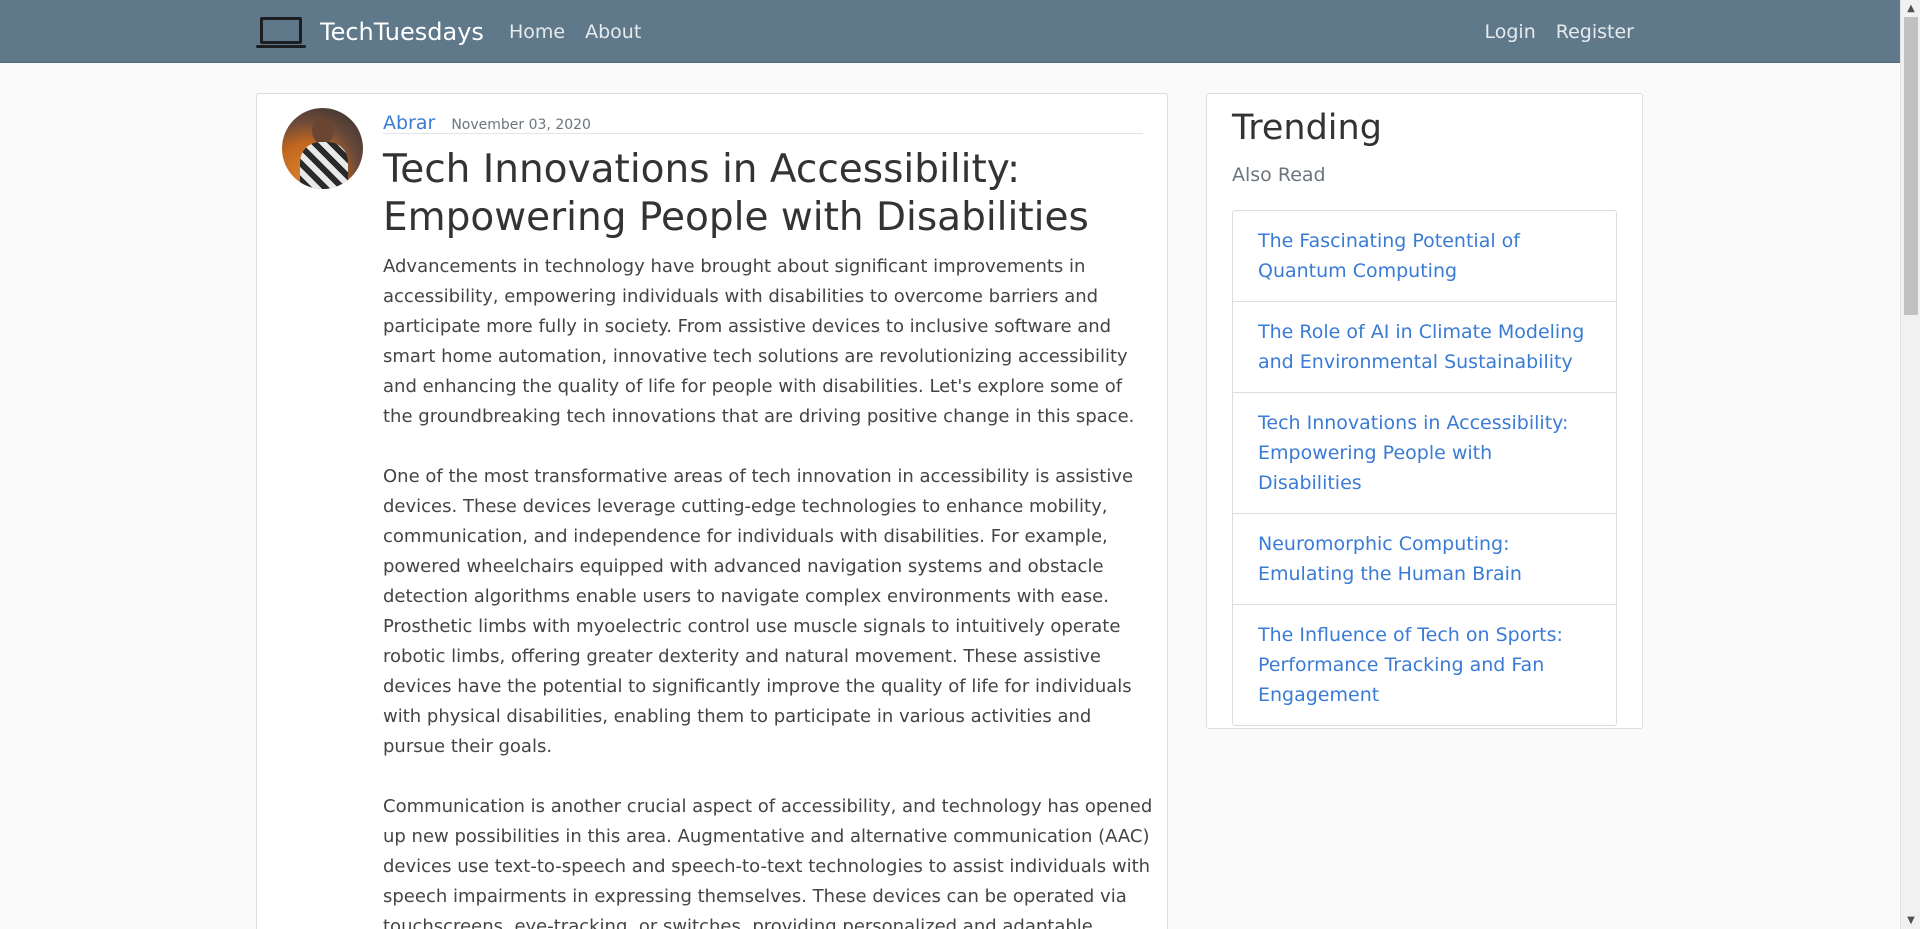 This screenshot has height=929, width=1920. I want to click on nav-right: Login Register, so click(1550, 31).